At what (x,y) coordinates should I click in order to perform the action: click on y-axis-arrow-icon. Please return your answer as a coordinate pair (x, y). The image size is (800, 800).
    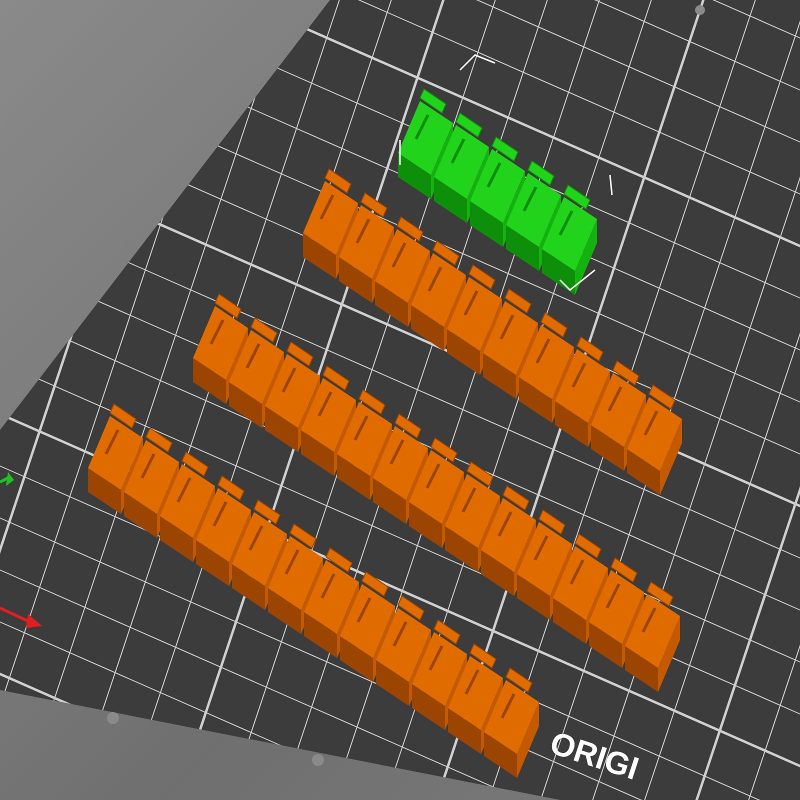
    Looking at the image, I should click on (7, 479).